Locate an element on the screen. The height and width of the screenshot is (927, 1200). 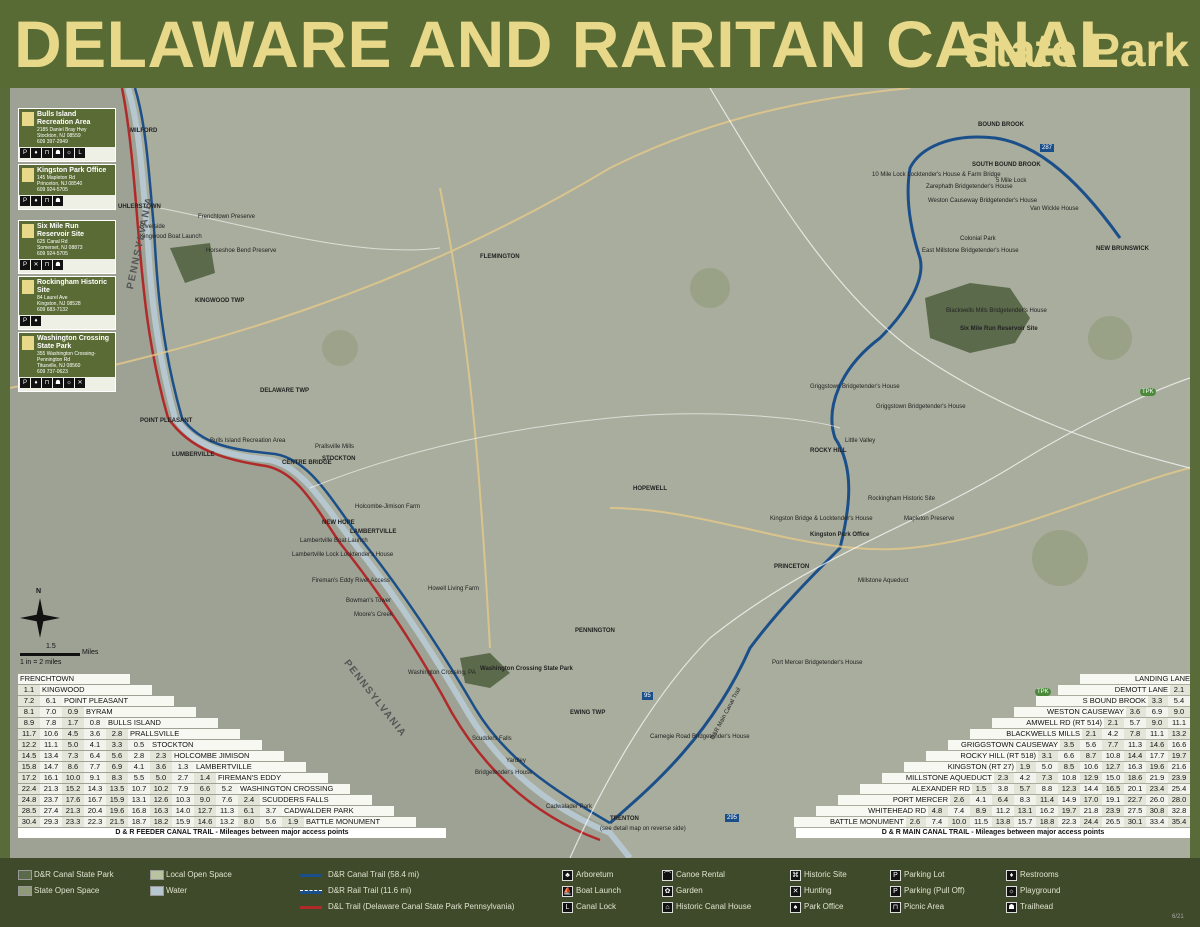
label-moores: Moore's Creek is located at coordinates (373, 615).